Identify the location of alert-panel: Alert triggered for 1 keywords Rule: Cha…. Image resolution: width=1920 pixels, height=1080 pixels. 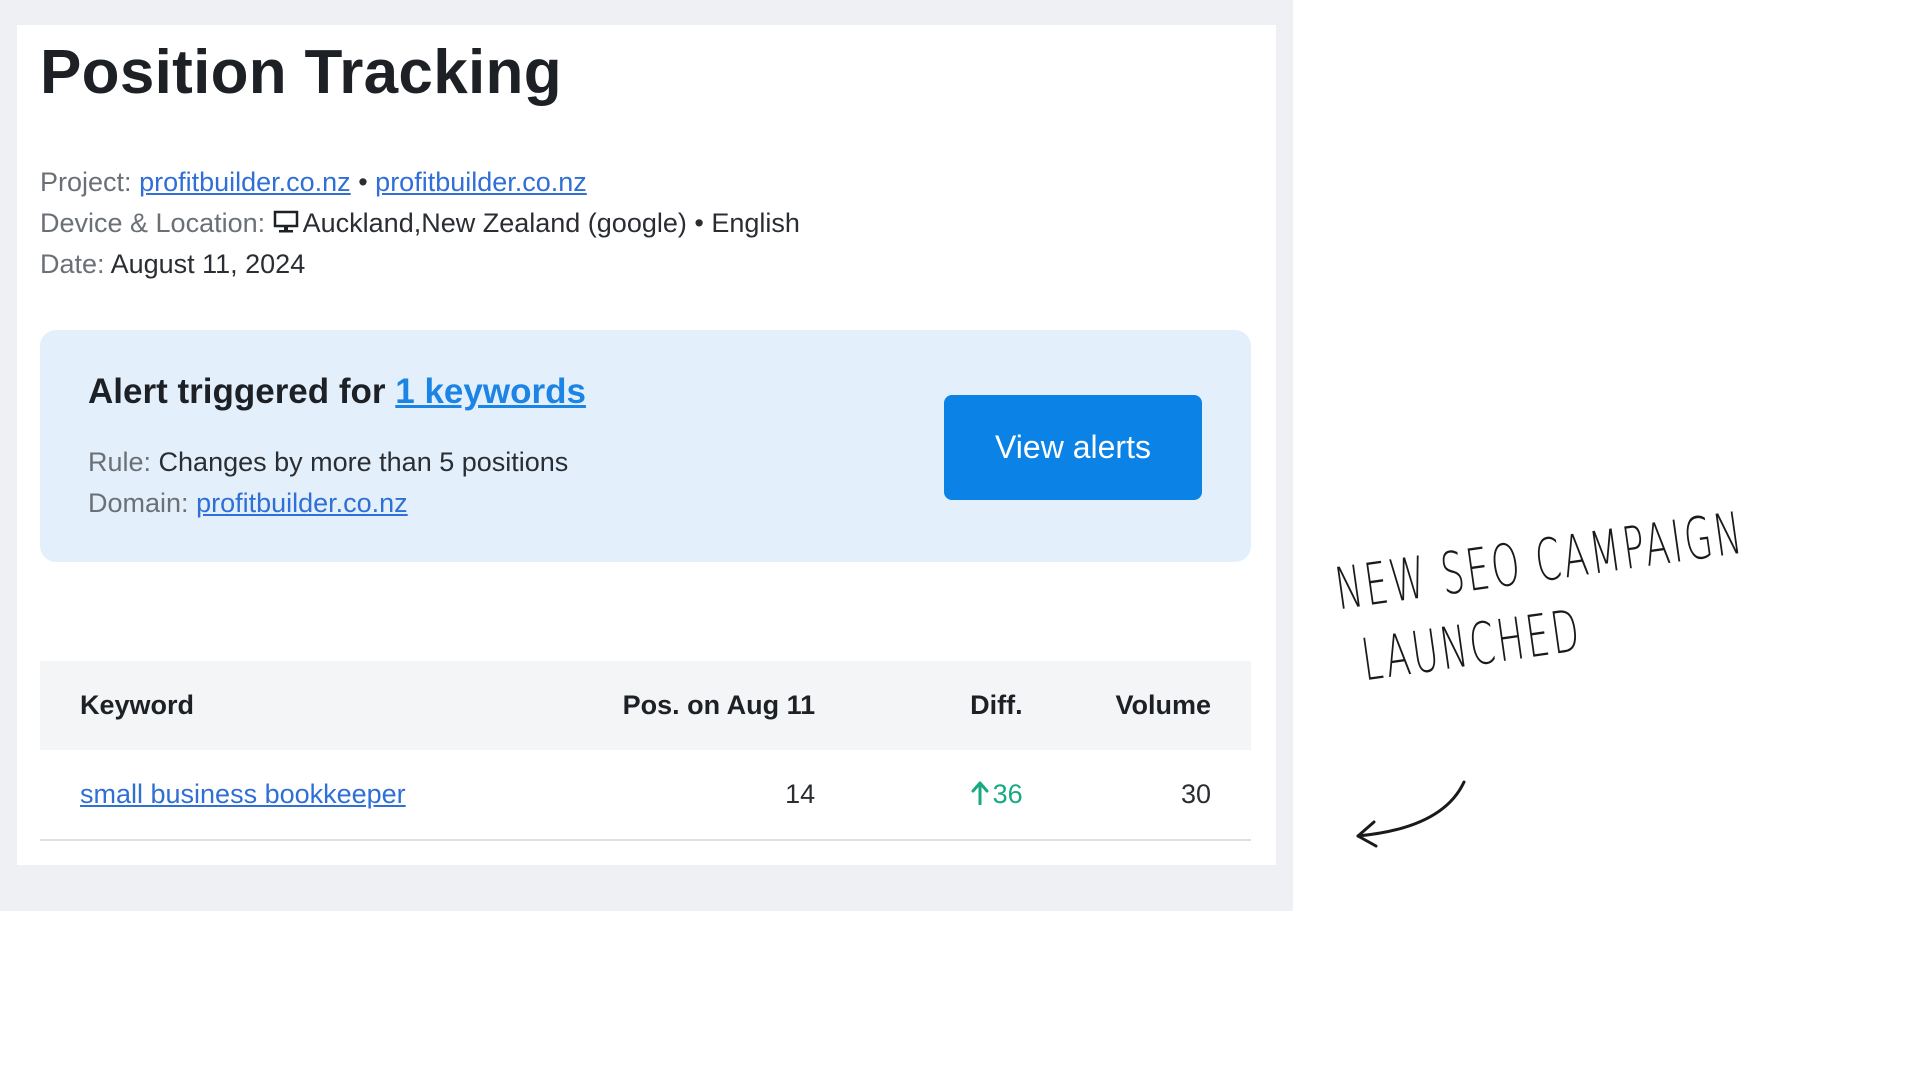
(645, 446).